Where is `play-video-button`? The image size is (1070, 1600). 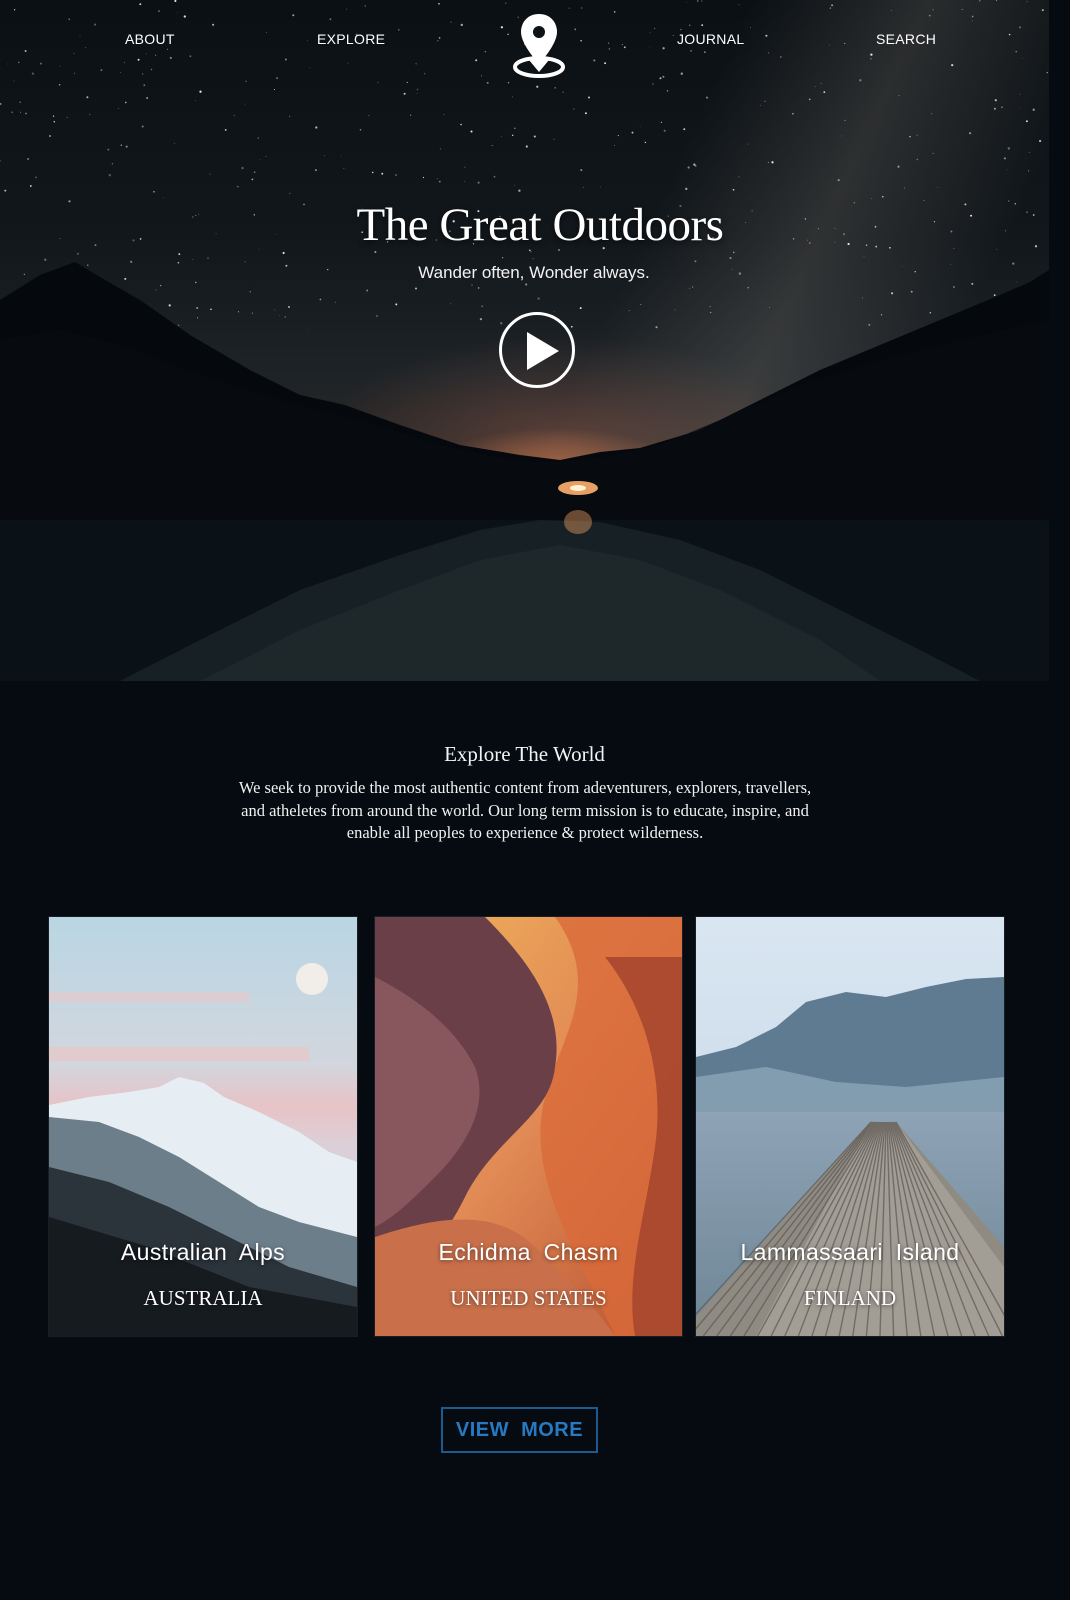
play-video-button is located at coordinates (537, 350).